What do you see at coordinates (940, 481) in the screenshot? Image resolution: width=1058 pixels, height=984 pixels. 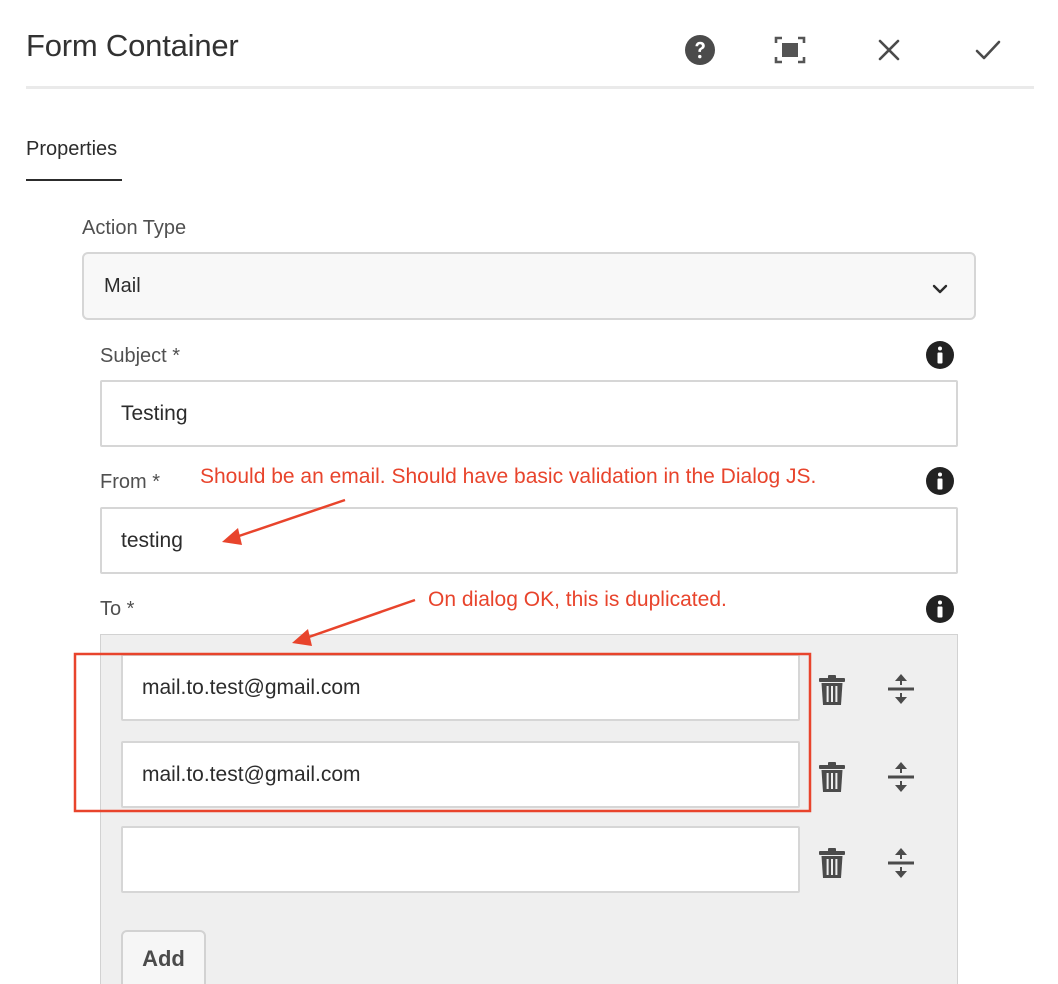 I see `from-info-icon` at bounding box center [940, 481].